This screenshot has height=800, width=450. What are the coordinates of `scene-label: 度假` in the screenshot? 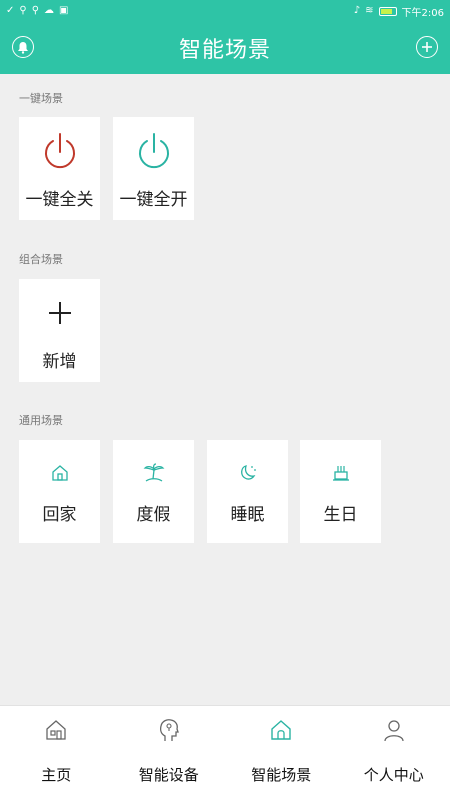 It's located at (153, 515).